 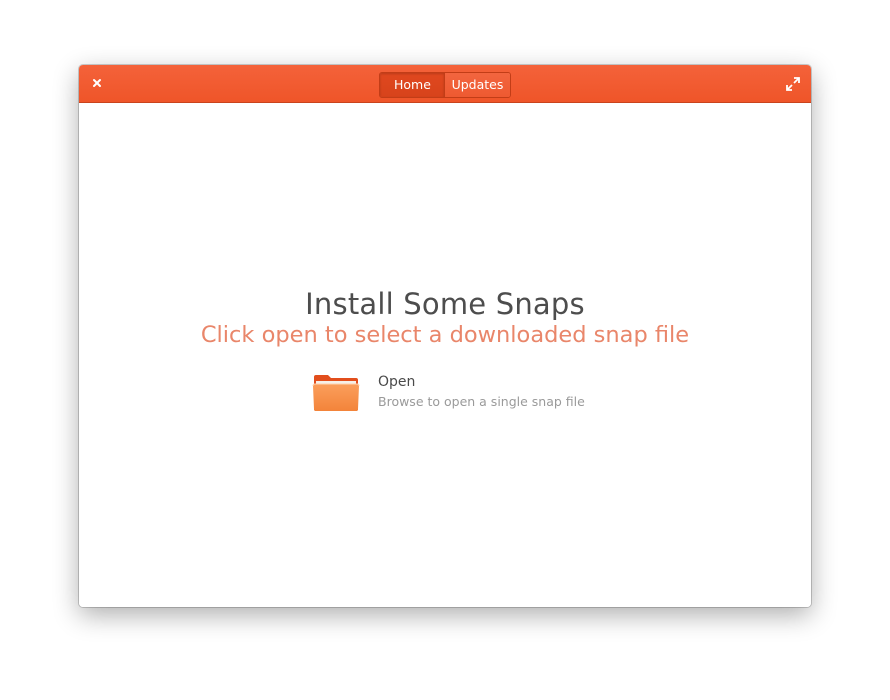 What do you see at coordinates (445, 304) in the screenshot?
I see `page-title: Install Some Snaps` at bounding box center [445, 304].